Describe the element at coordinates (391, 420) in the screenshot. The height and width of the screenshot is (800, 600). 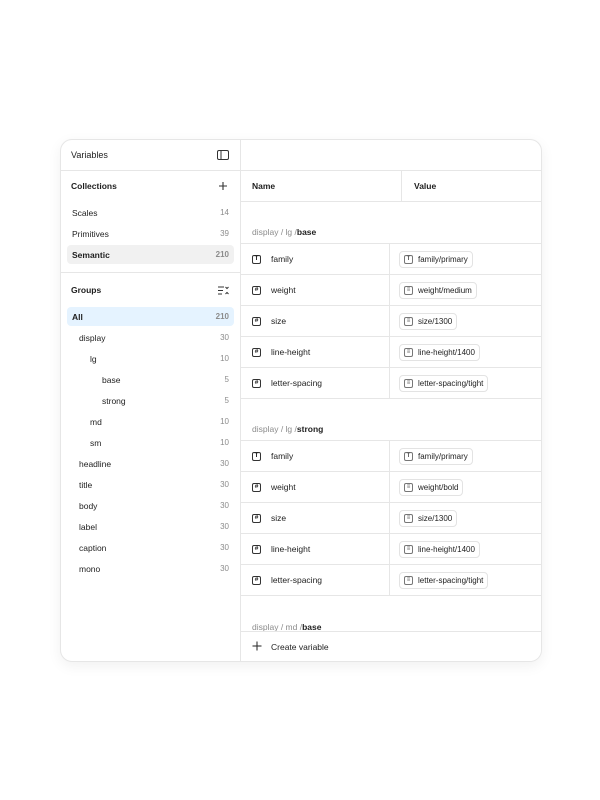
I see `group-path-heading: display / lg / strong` at that location.